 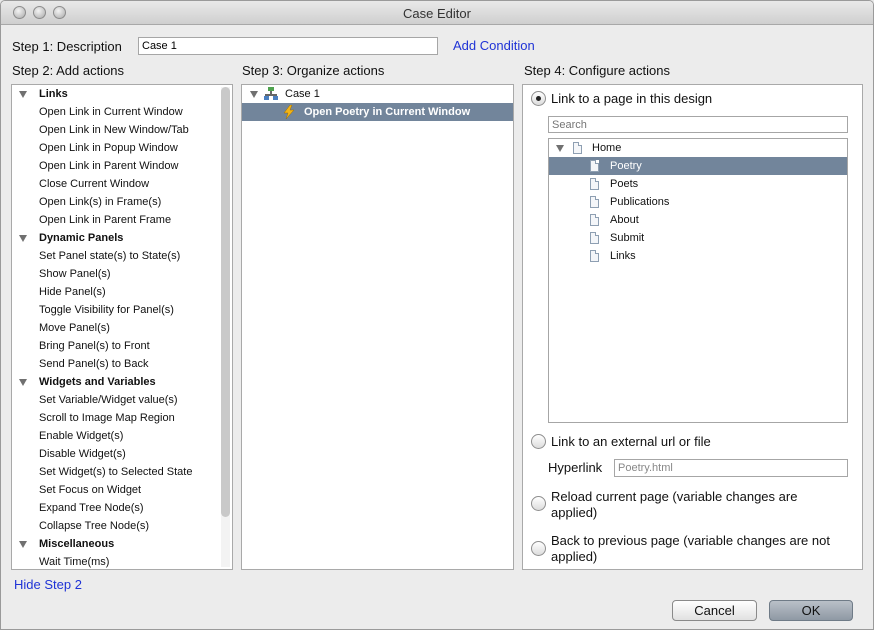 I want to click on action-item: Set Focus on Widget, so click(x=122, y=490).